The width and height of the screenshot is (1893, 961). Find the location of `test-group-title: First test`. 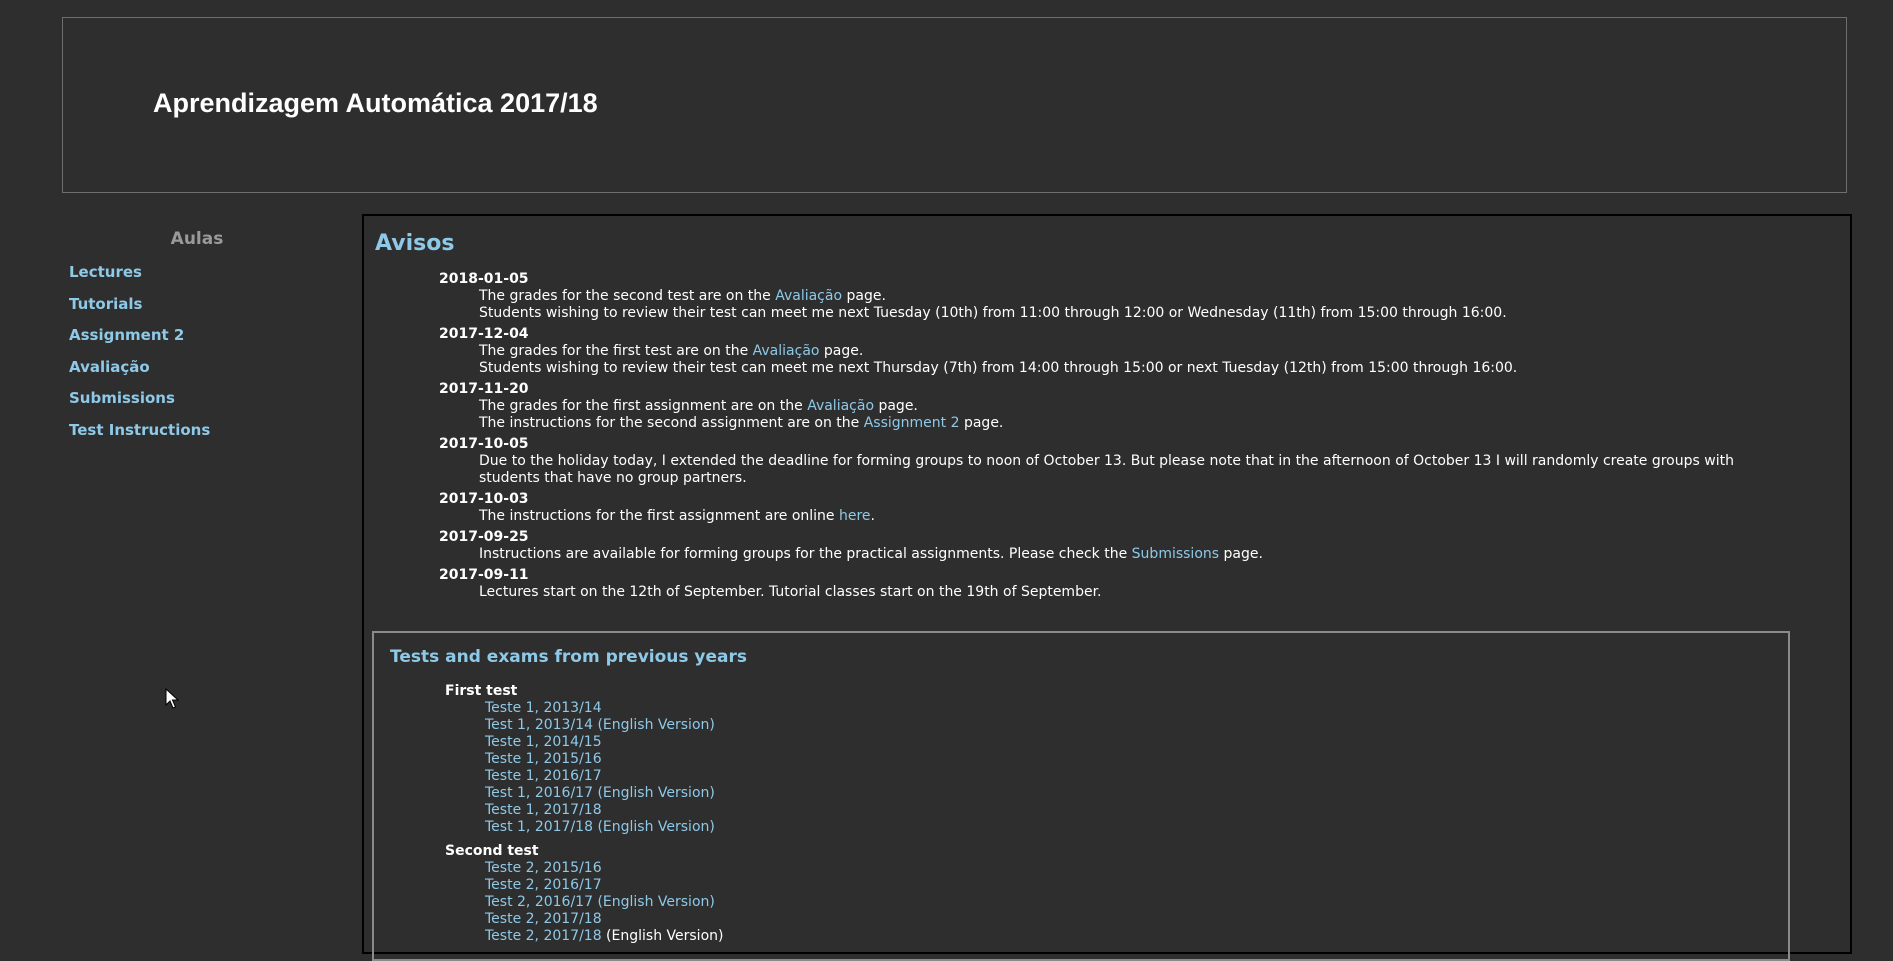

test-group-title: First test is located at coordinates (481, 691).